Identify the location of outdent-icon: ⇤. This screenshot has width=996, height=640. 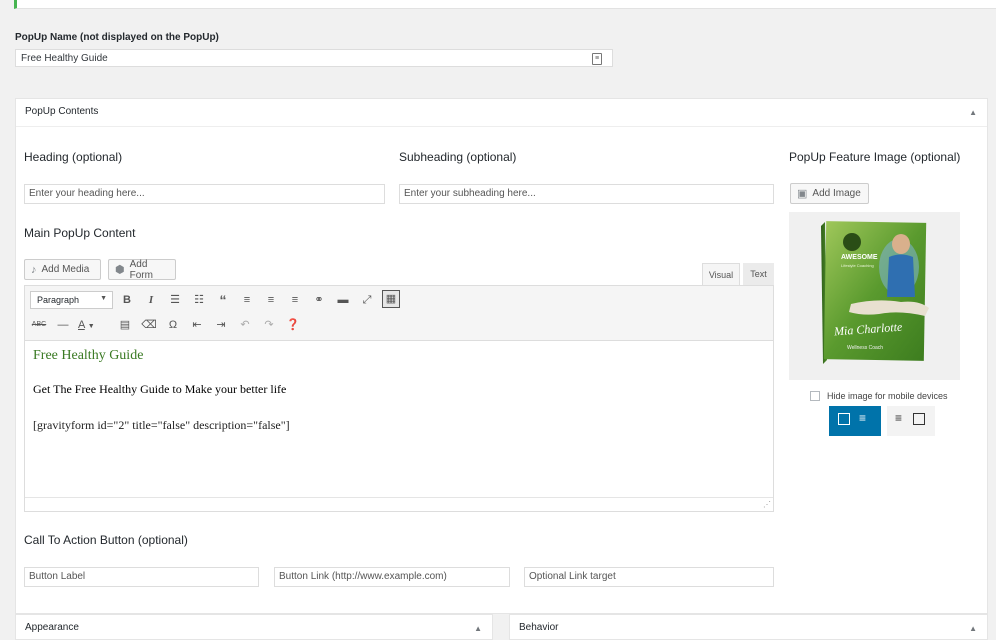
(197, 325).